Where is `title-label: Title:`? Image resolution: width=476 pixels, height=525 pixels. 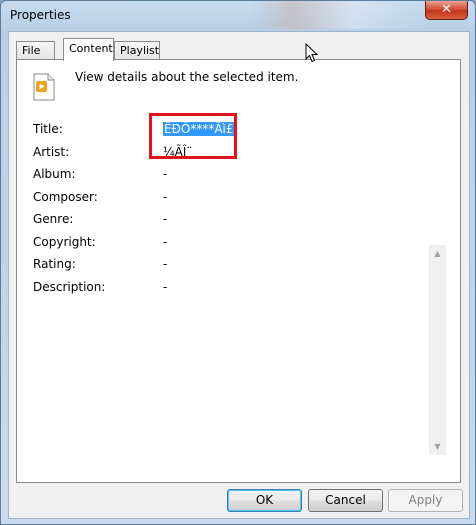 title-label: Title: is located at coordinates (48, 129).